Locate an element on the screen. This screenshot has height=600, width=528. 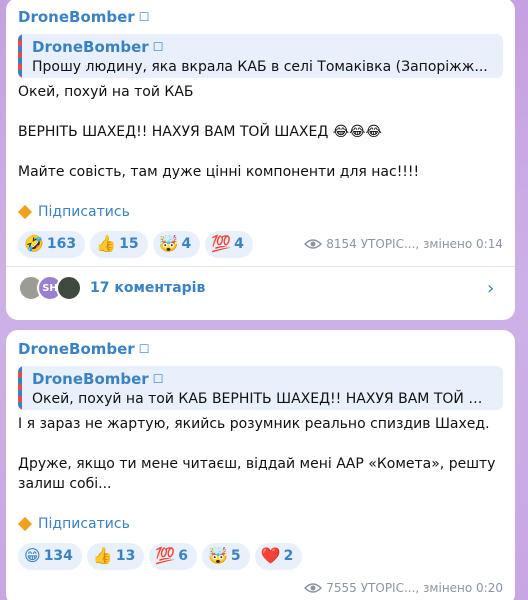
heart-emoji-icon: ❤️ is located at coordinates (270, 555).